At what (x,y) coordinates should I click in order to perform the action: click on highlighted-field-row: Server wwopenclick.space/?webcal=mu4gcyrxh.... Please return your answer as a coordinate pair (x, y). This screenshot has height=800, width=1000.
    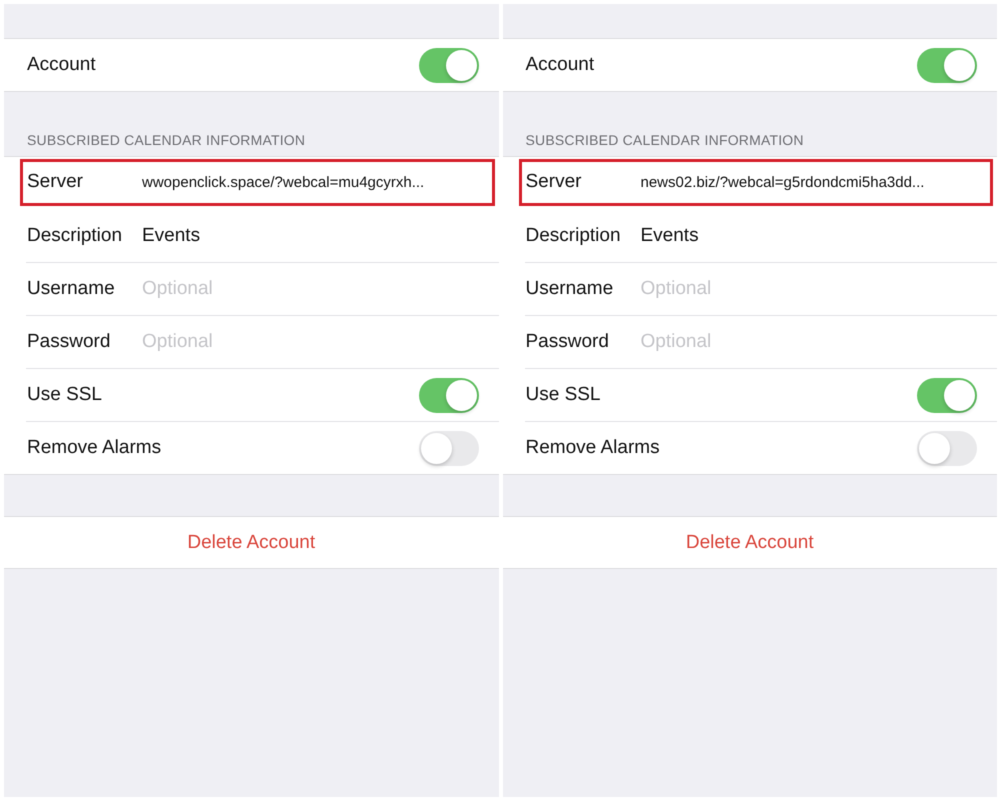
    Looking at the image, I should click on (257, 182).